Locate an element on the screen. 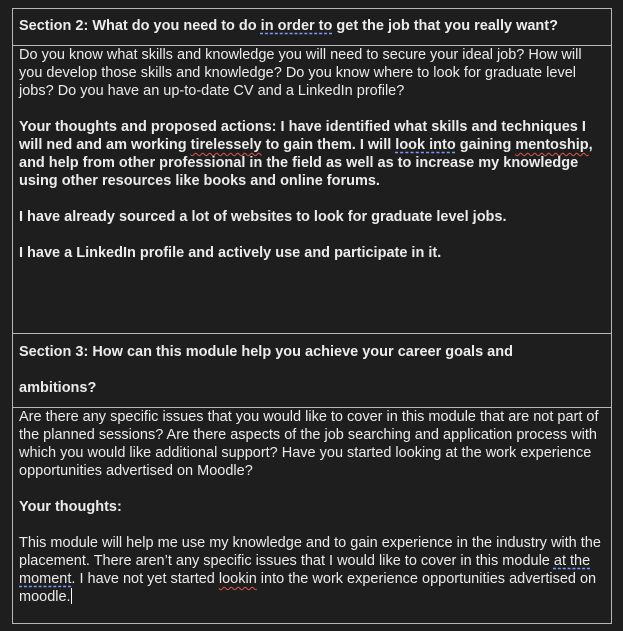 The width and height of the screenshot is (623, 631). section-3-heading-line: ambitions? is located at coordinates (58, 388).